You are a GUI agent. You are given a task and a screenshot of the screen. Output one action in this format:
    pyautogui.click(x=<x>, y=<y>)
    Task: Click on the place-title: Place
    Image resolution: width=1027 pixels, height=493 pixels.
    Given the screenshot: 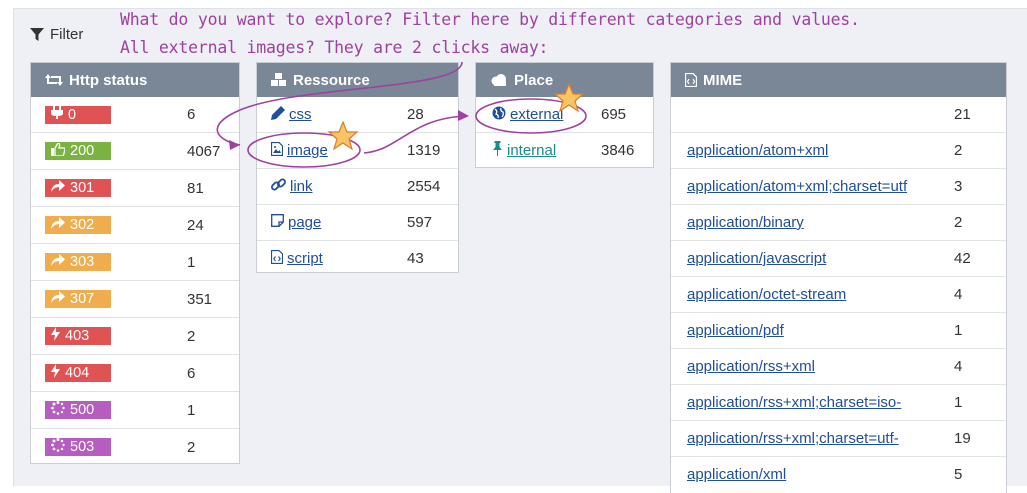 What is the action you would take?
    pyautogui.click(x=534, y=80)
    